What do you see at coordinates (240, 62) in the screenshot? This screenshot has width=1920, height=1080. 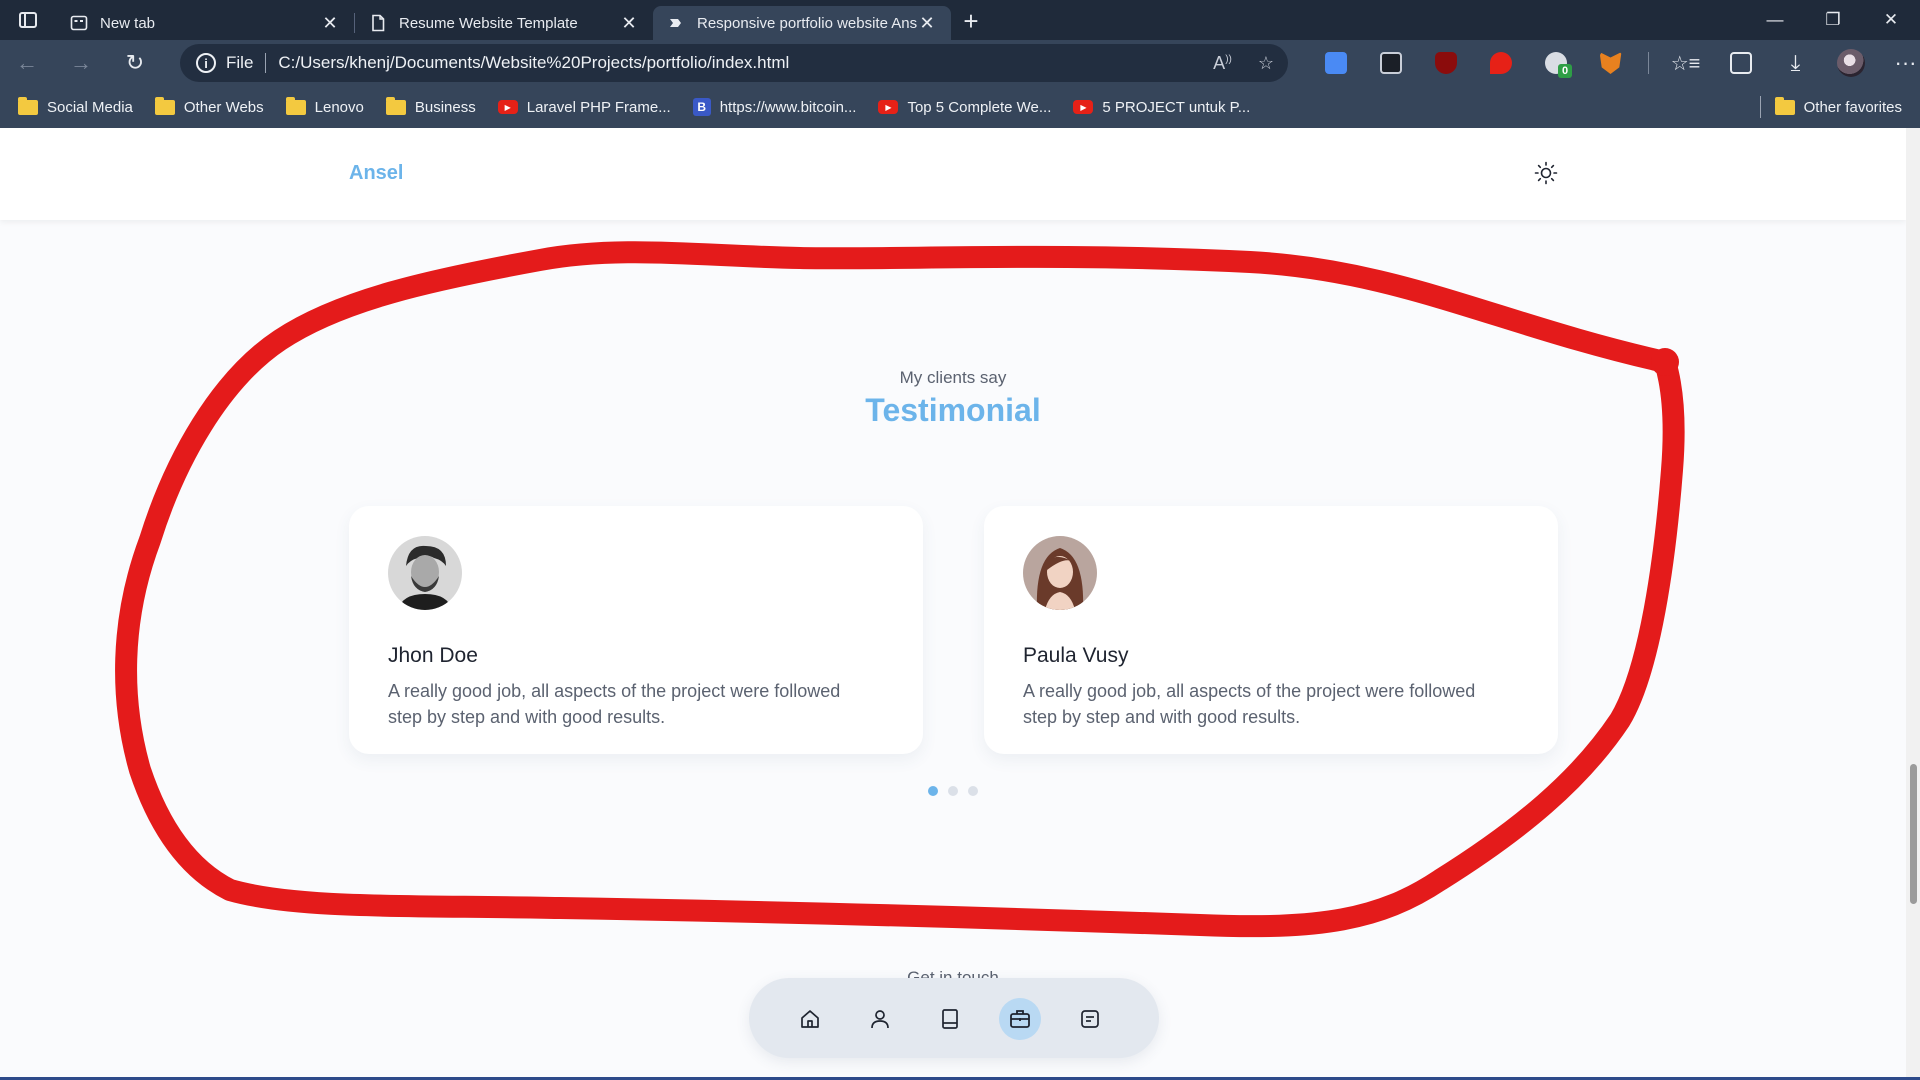 I see `protocol-label: File` at bounding box center [240, 62].